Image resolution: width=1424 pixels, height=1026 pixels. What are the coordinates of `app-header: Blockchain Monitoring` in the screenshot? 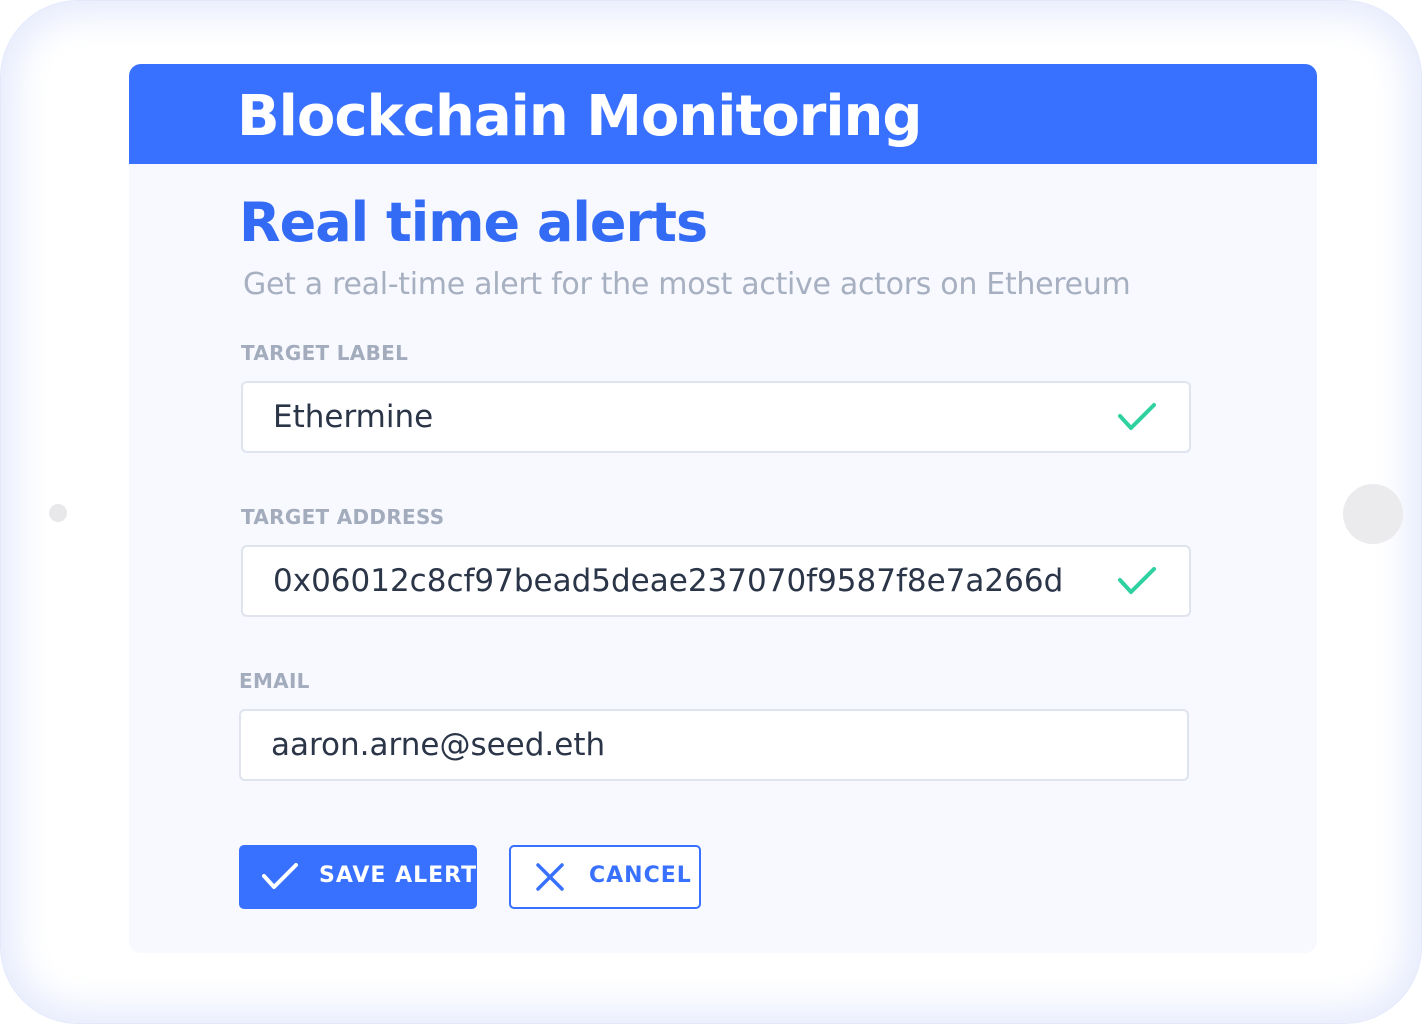 It's located at (723, 114).